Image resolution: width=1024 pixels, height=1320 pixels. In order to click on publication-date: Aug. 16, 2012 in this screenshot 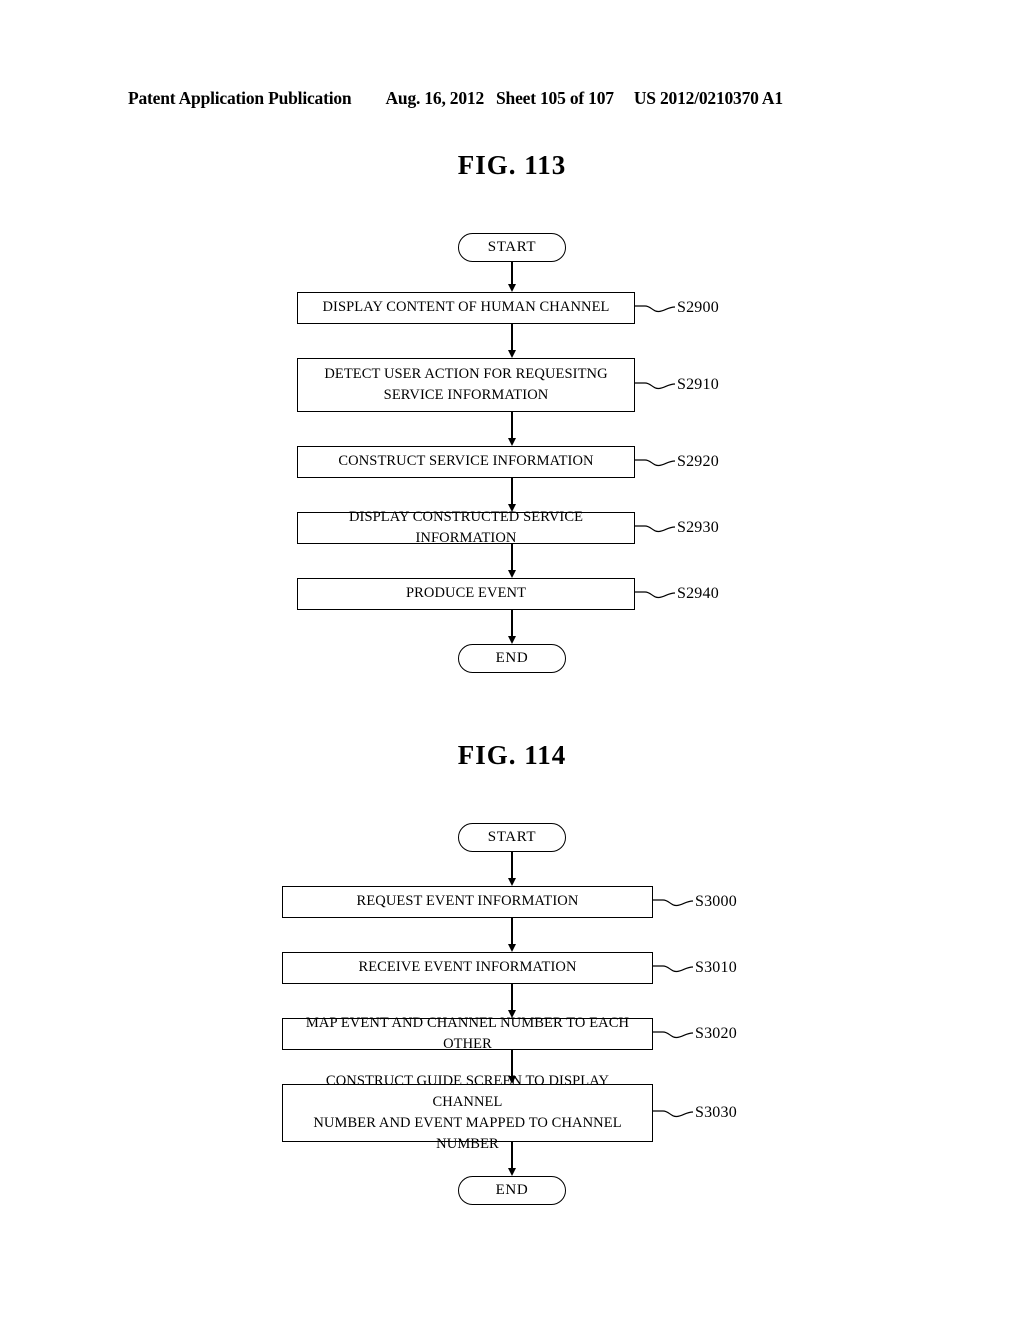, I will do `click(434, 98)`.